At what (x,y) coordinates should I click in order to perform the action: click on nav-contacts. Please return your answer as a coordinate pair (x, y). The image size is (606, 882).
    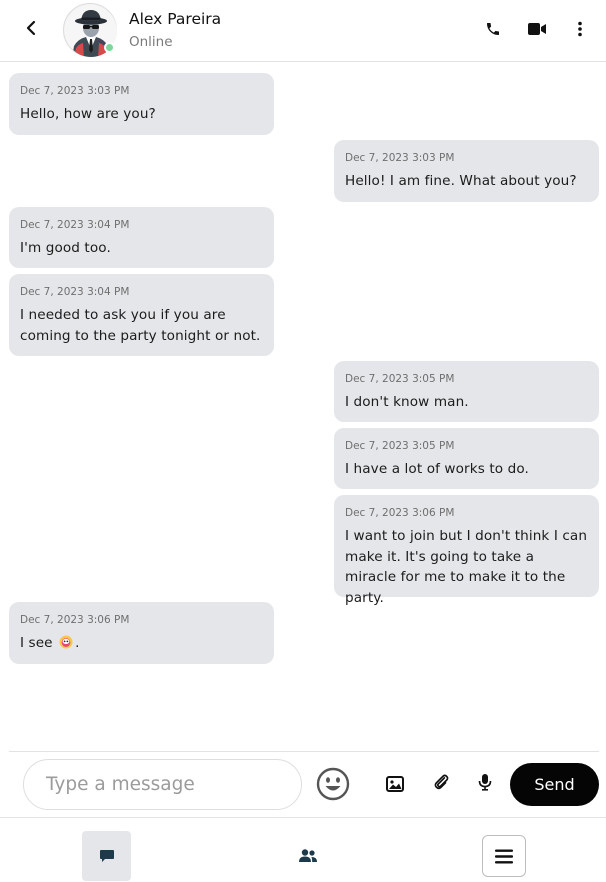
    Looking at the image, I should click on (307, 856).